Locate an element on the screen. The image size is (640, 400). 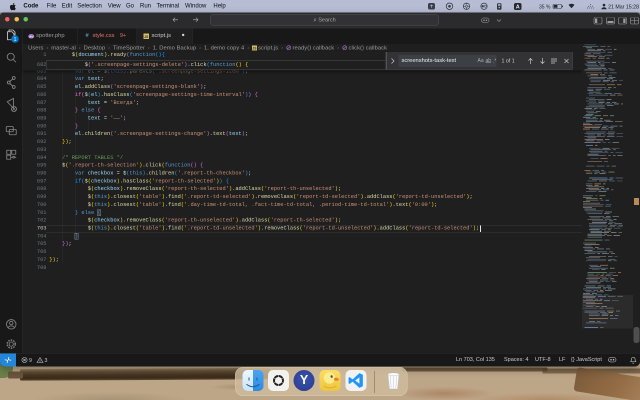
svg-text: 3 is located at coordinates (46, 361).